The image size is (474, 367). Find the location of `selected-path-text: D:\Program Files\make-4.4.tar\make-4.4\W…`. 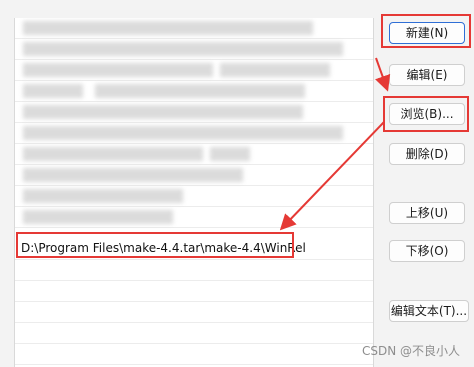

selected-path-text: D:\Program Files\make-4.4.tar\make-4.4\W… is located at coordinates (163, 248).